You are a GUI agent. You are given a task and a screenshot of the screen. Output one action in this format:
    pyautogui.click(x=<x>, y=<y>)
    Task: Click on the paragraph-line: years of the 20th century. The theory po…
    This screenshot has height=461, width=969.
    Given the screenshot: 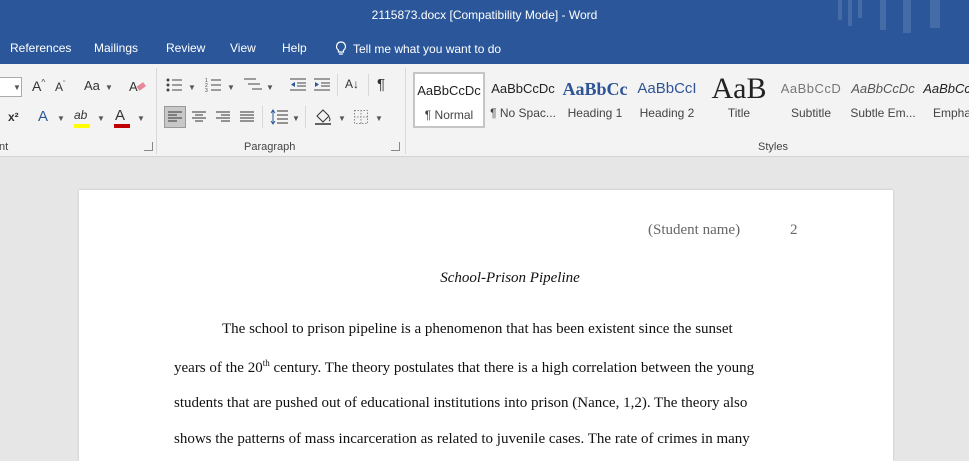 What is the action you would take?
    pyautogui.click(x=464, y=367)
    